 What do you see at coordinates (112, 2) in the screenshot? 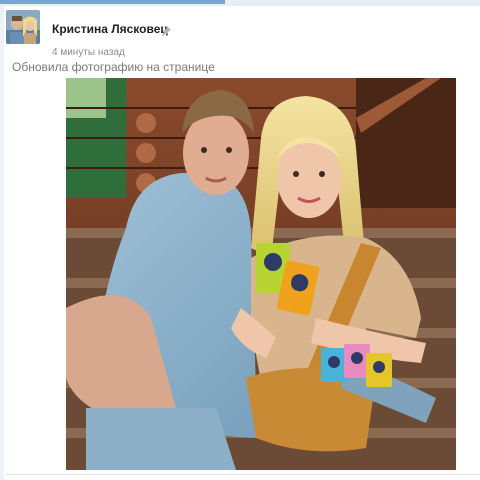
I see `top-accent-bar` at bounding box center [112, 2].